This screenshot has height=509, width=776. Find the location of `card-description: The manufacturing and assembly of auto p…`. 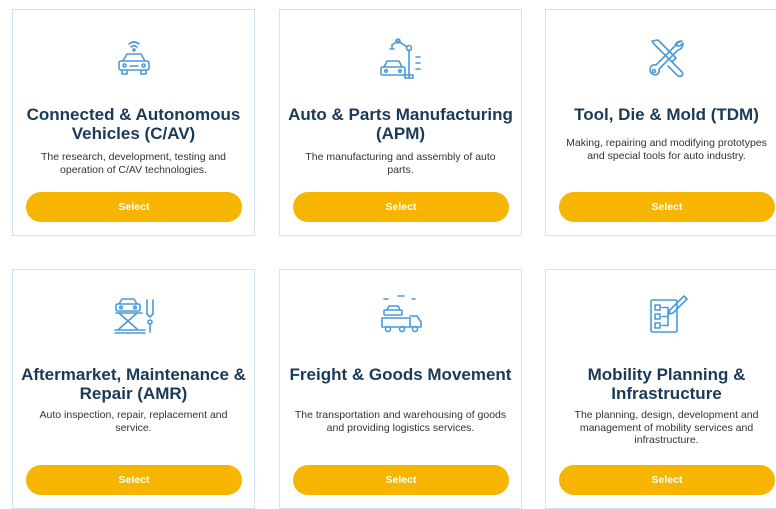

card-description: The manufacturing and assembly of auto p… is located at coordinates (400, 163).